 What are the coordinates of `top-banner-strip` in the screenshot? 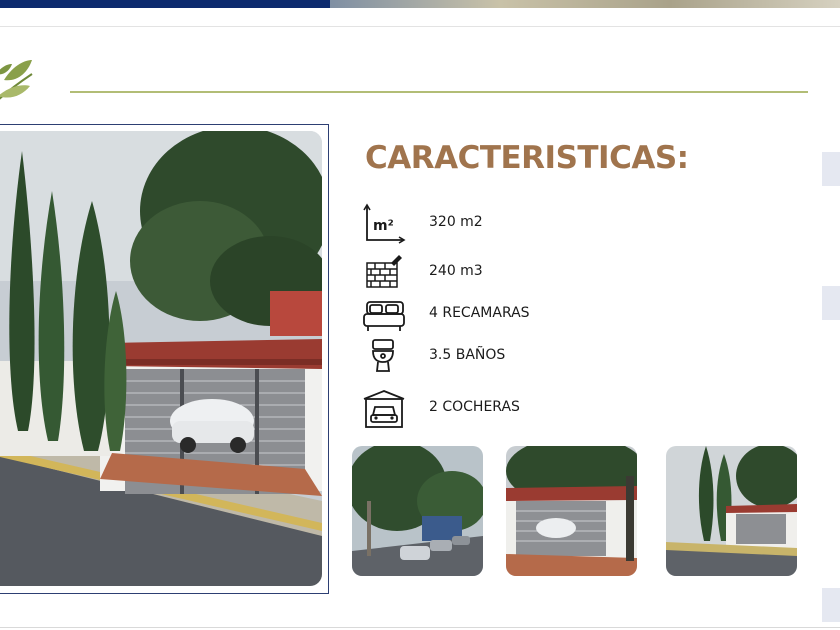 It's located at (420, 4).